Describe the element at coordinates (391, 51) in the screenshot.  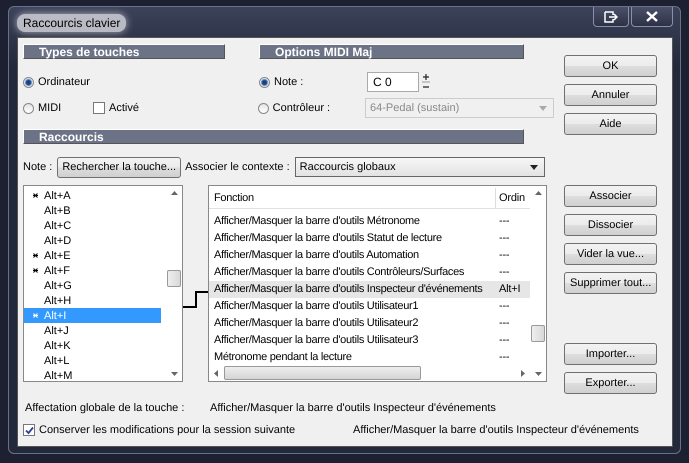
I see `section-header: Options MIDI Maj` at that location.